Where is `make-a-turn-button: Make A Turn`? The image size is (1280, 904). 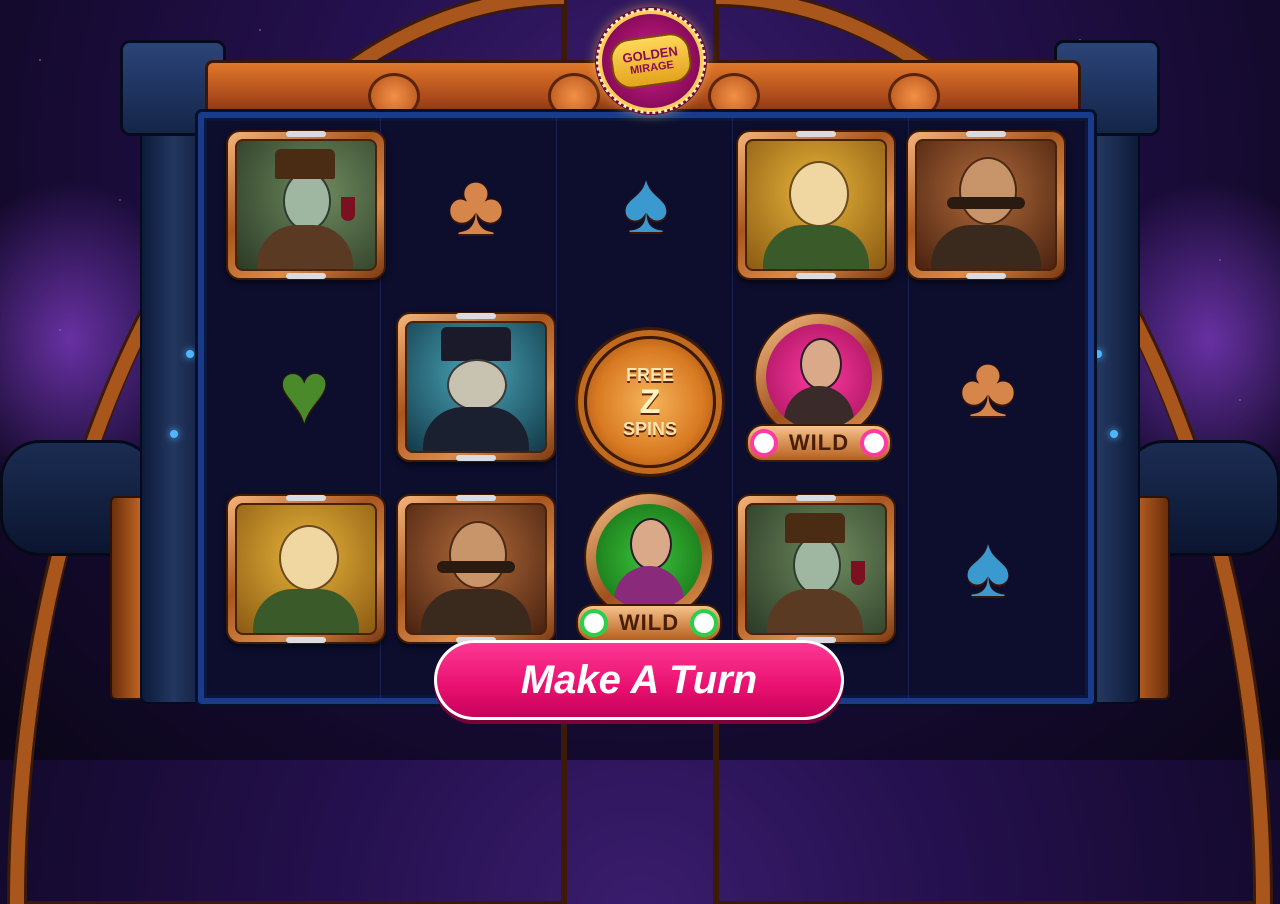
make-a-turn-button: Make A Turn is located at coordinates (639, 680).